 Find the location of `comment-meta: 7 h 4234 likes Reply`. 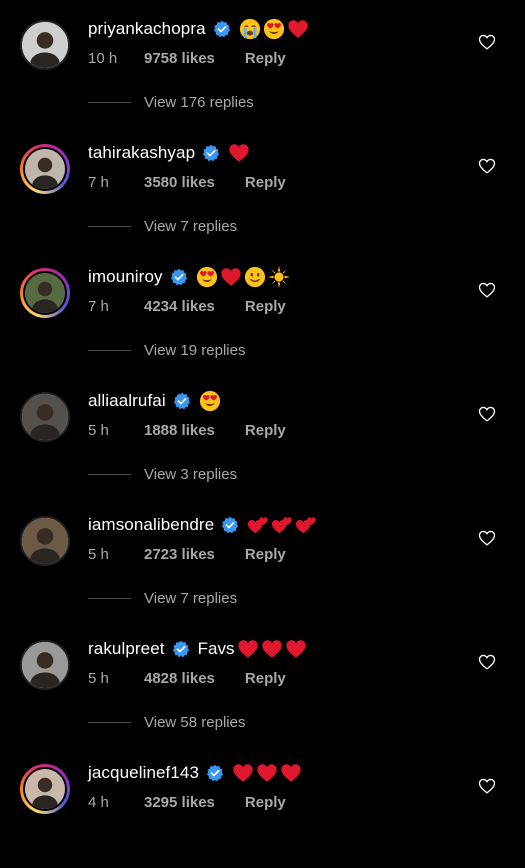

comment-meta: 7 h 4234 likes Reply is located at coordinates (187, 306).